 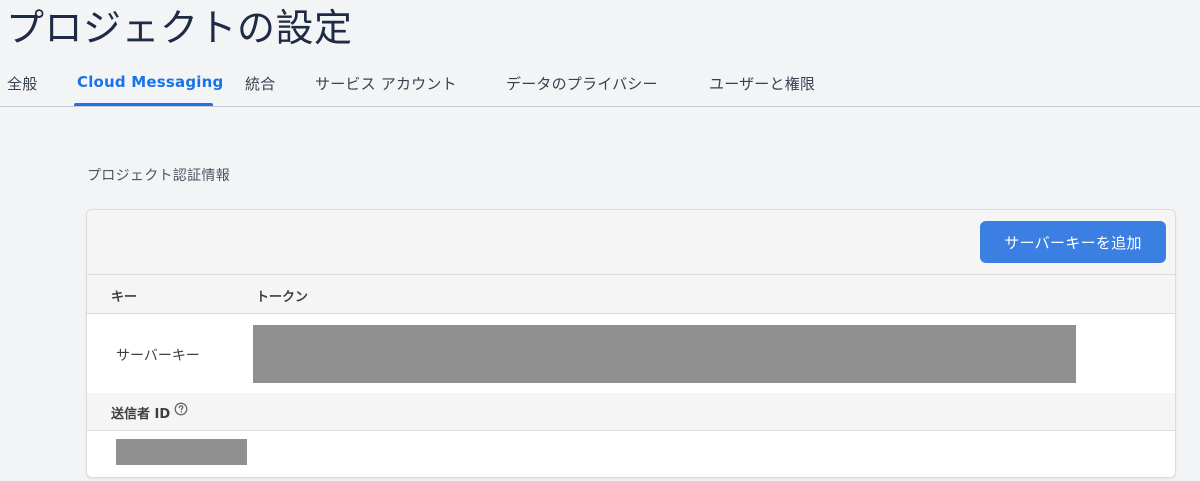 What do you see at coordinates (158, 176) in the screenshot?
I see `section-title: プロジェクト認証情報` at bounding box center [158, 176].